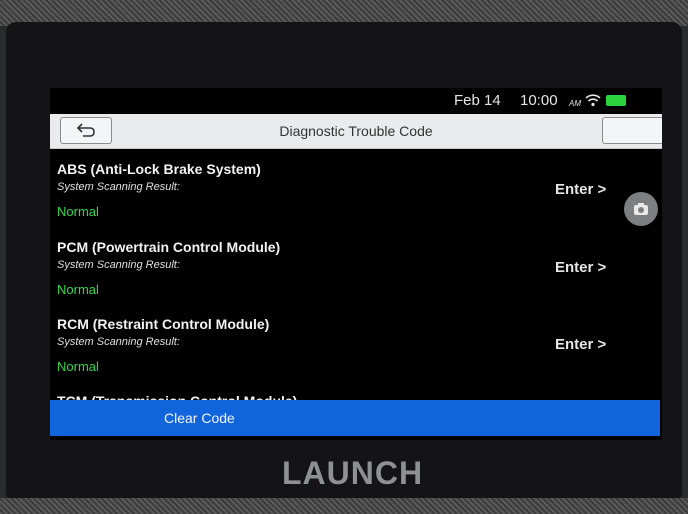 The height and width of the screenshot is (514, 688). Describe the element at coordinates (163, 324) in the screenshot. I see `system-name: RCM (Restraint Control Module)` at that location.